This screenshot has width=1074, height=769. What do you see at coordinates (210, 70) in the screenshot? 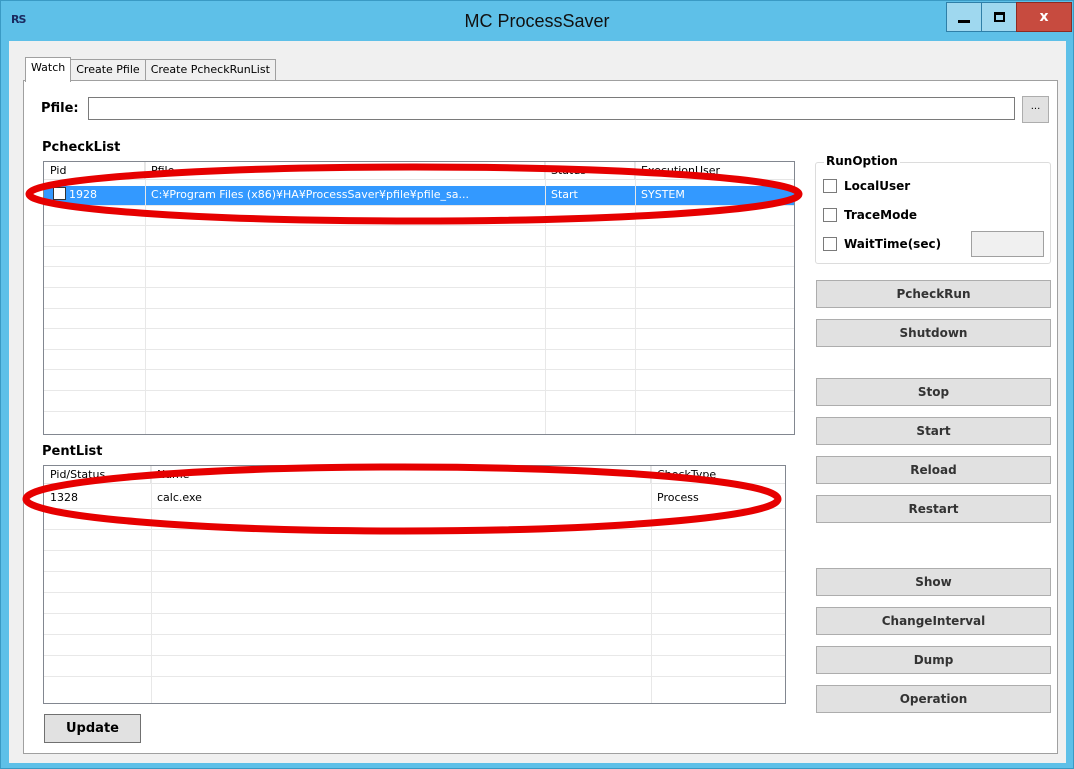
I see `tab-create-pcheckrunlist: Create PcheckRunList` at bounding box center [210, 70].